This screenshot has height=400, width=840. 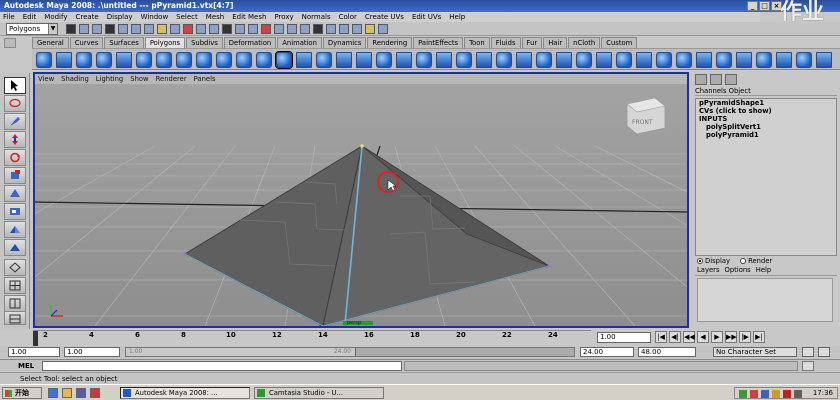 What do you see at coordinates (808, 366) in the screenshot?
I see `script-editor-icon` at bounding box center [808, 366].